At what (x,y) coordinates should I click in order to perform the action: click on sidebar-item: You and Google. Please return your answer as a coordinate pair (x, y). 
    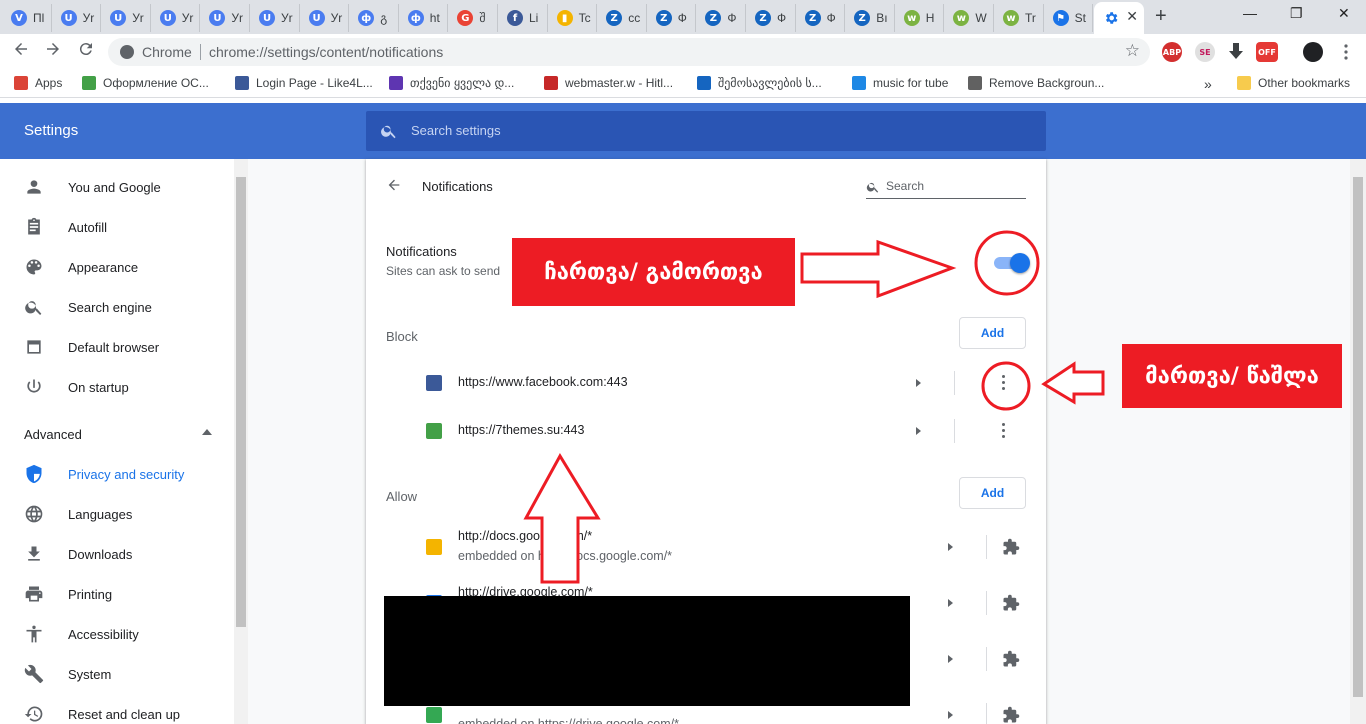
    Looking at the image, I should click on (117, 187).